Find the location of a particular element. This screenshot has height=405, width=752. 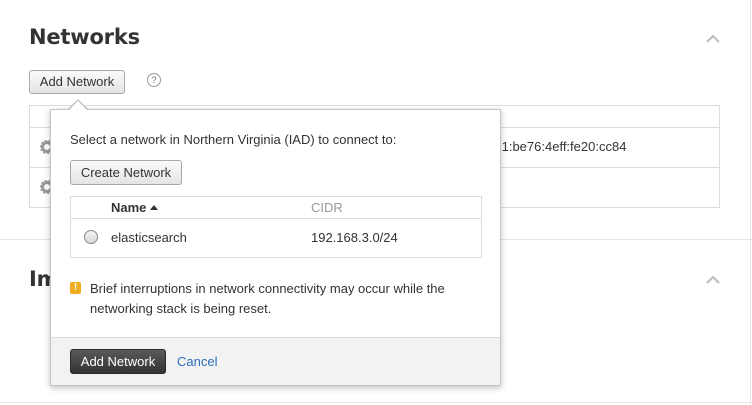

section-title-networks: Networks is located at coordinates (84, 37).